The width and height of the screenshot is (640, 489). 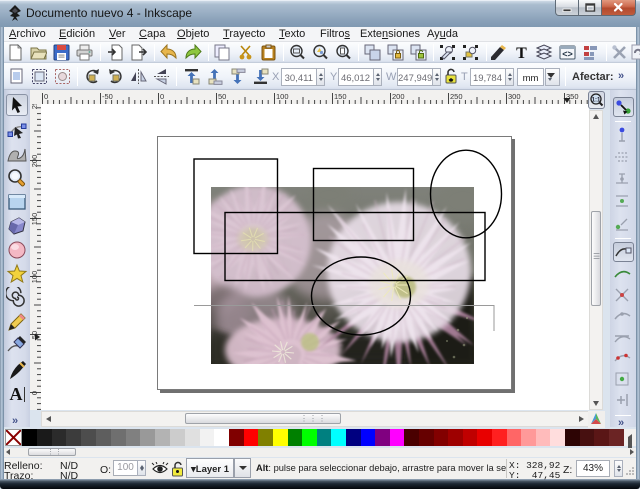 What do you see at coordinates (521, 53) in the screenshot?
I see `svg-text: T` at bounding box center [521, 53].